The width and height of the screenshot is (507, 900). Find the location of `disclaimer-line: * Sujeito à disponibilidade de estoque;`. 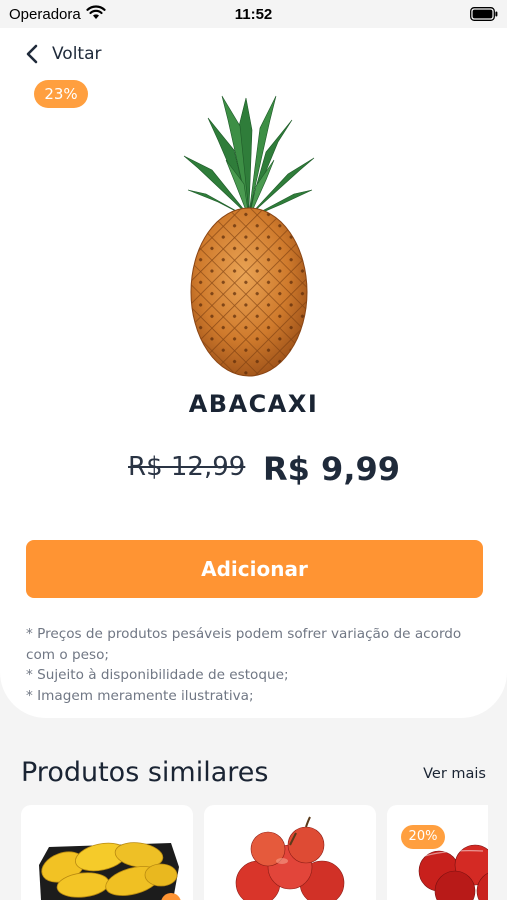

disclaimer-line: * Sujeito à disponibilidade de estoque; is located at coordinates (157, 675).